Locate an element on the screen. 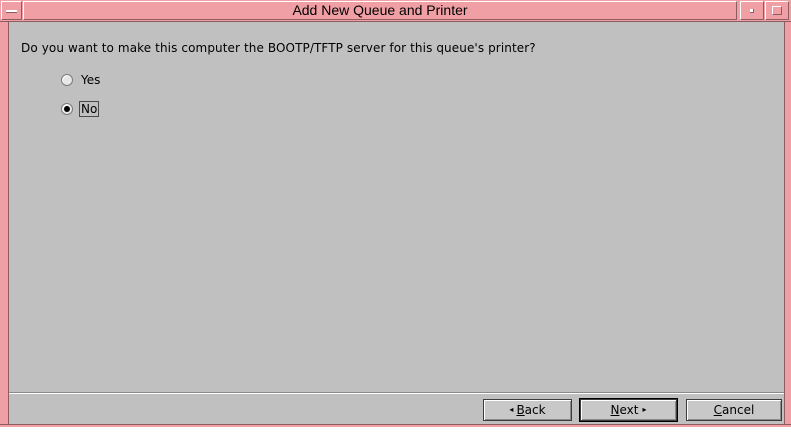  window-menu-button is located at coordinates (11, 10).